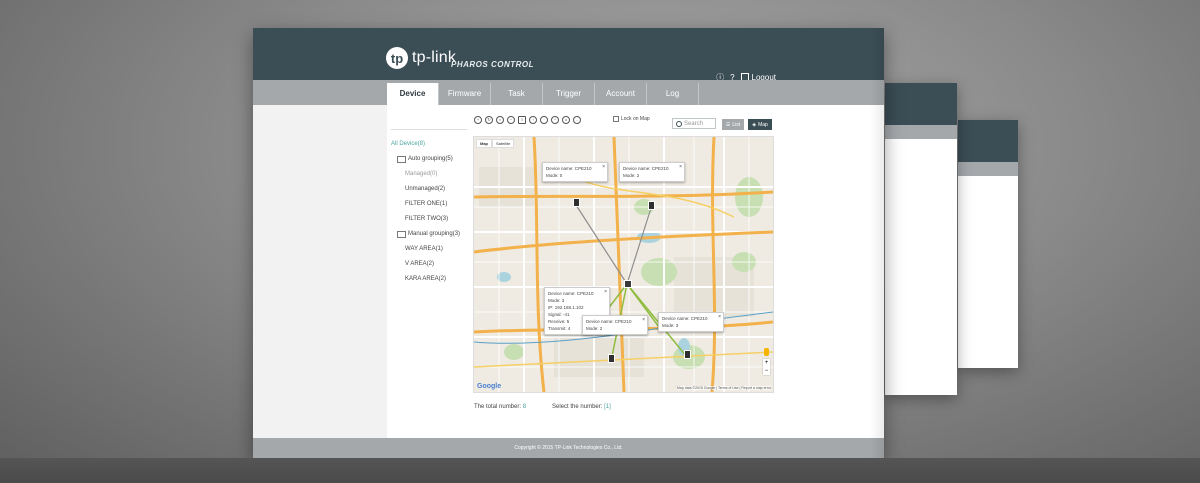  I want to click on tab-trigger: Trigger, so click(569, 94).